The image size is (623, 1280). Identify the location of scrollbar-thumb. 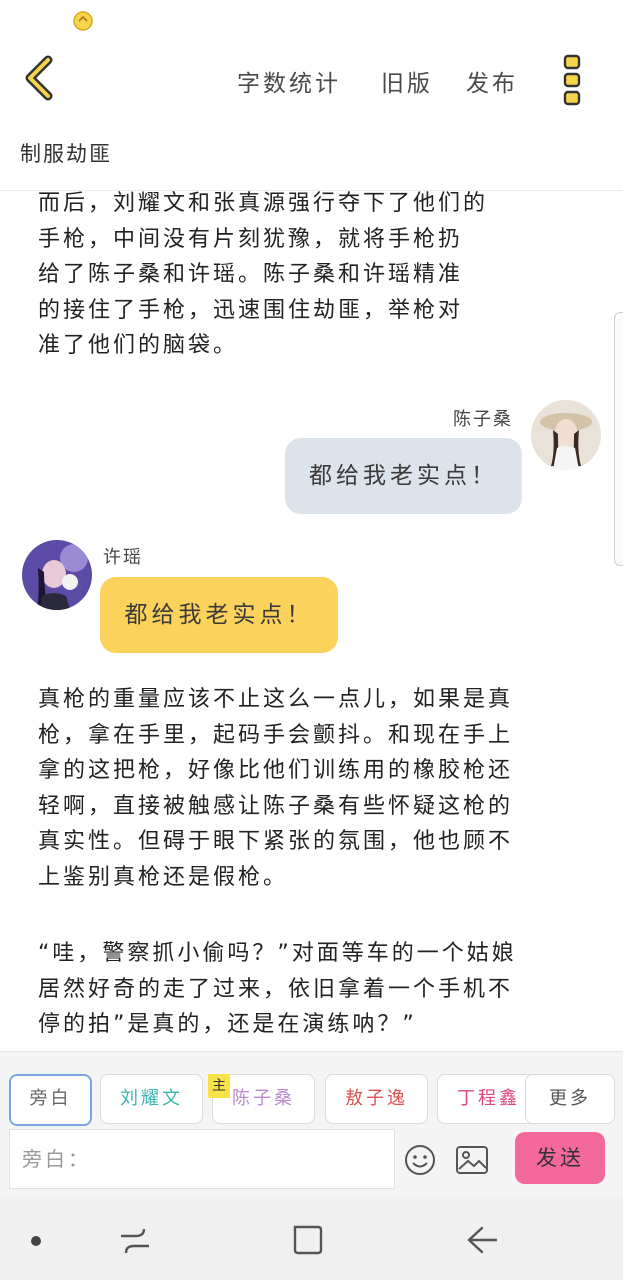
(618, 439).